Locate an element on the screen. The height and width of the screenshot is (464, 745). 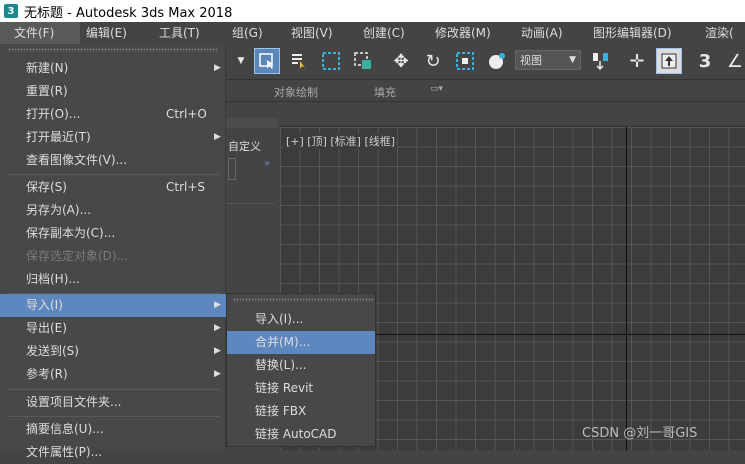
snaps-toggle-icon: 3 is located at coordinates (705, 61).